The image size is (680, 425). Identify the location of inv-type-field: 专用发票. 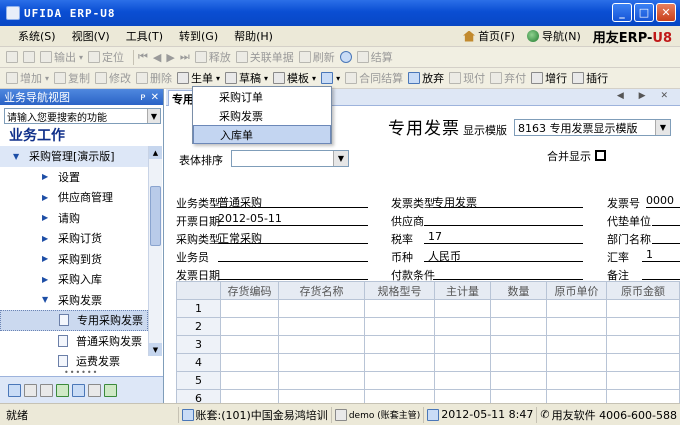
(508, 201).